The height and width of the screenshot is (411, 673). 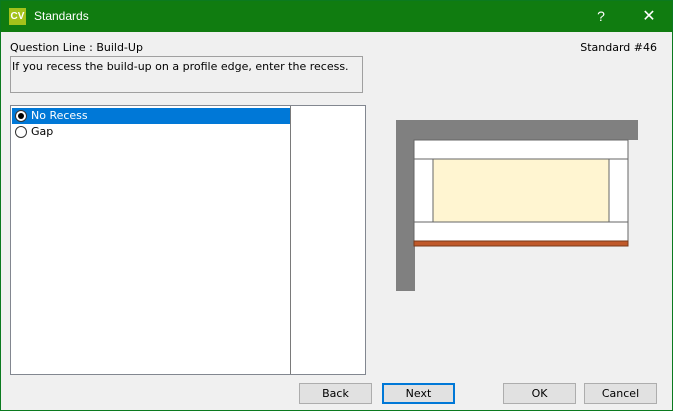 I want to click on help-button: ?, so click(x=601, y=16).